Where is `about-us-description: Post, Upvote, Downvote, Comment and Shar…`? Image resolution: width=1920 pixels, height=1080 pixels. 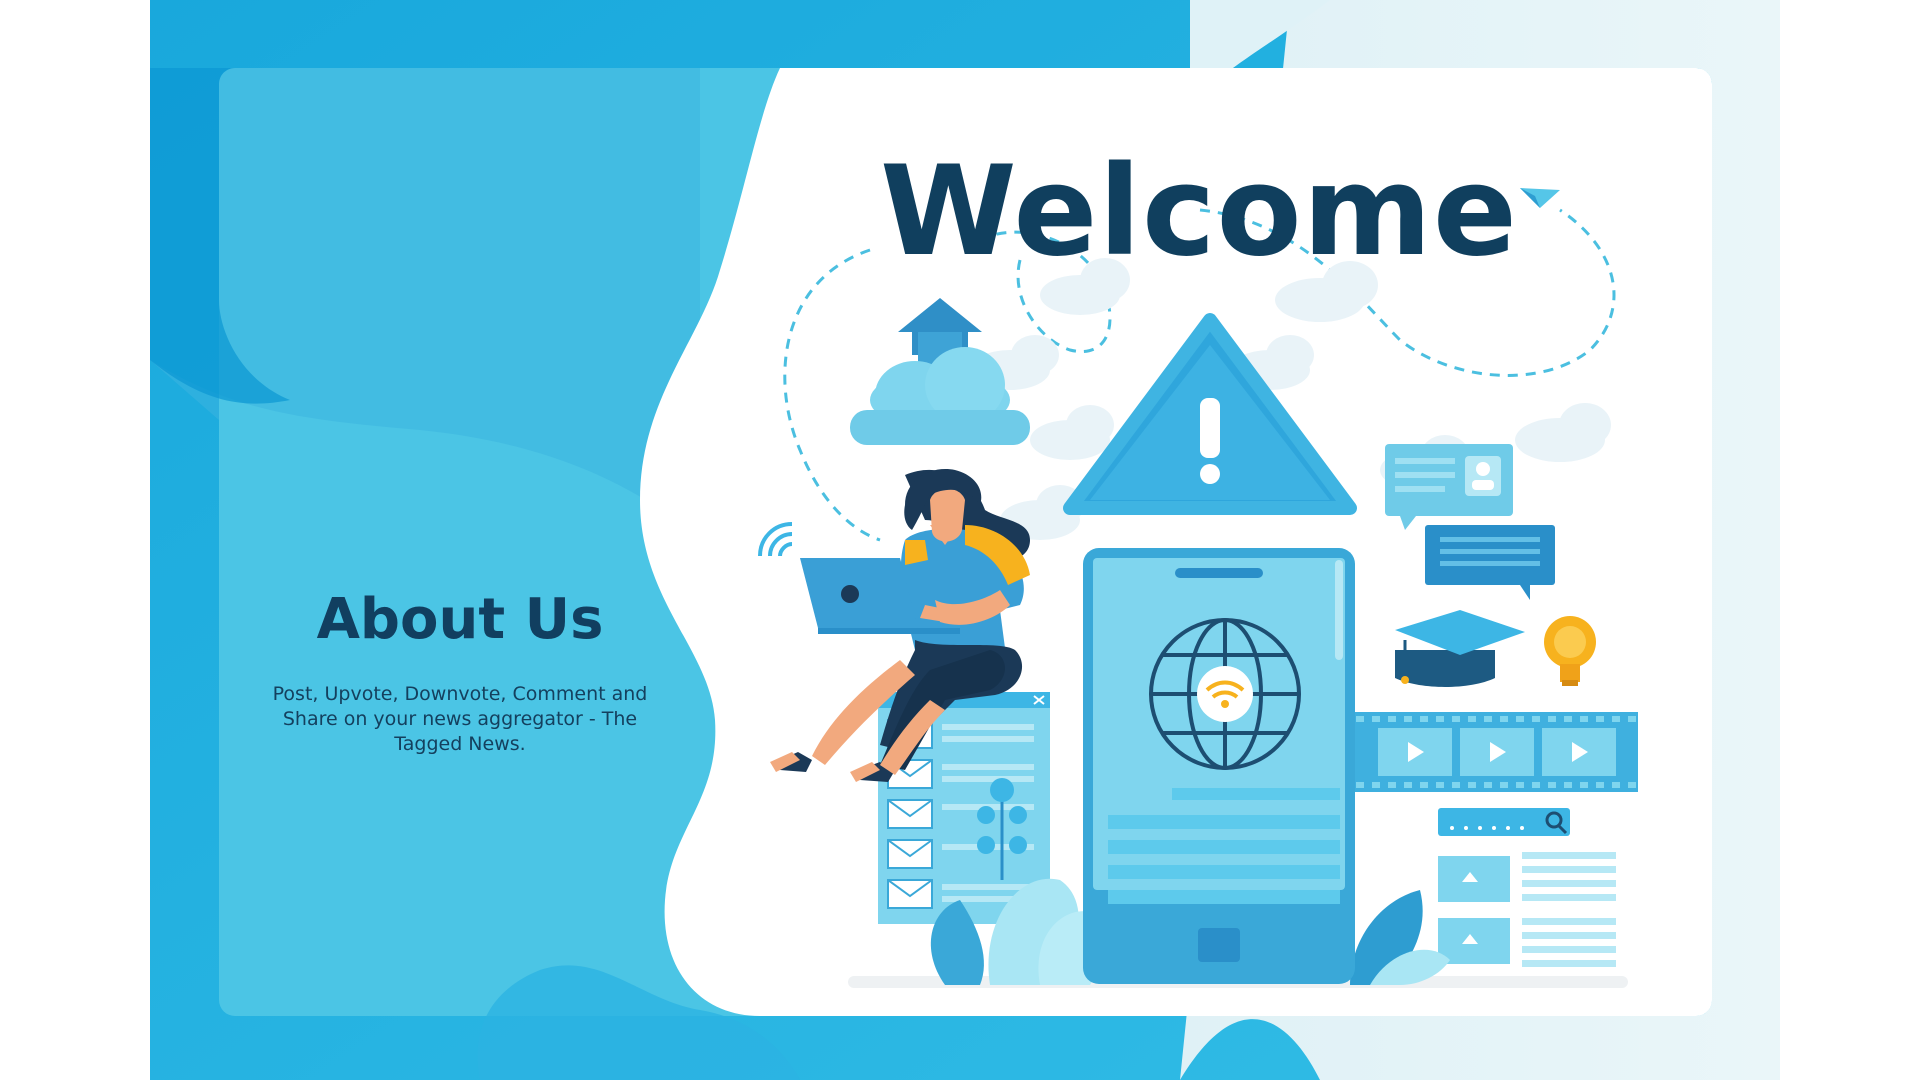
about-us-description: Post, Upvote, Downvote, Comment and Shar… is located at coordinates (460, 719).